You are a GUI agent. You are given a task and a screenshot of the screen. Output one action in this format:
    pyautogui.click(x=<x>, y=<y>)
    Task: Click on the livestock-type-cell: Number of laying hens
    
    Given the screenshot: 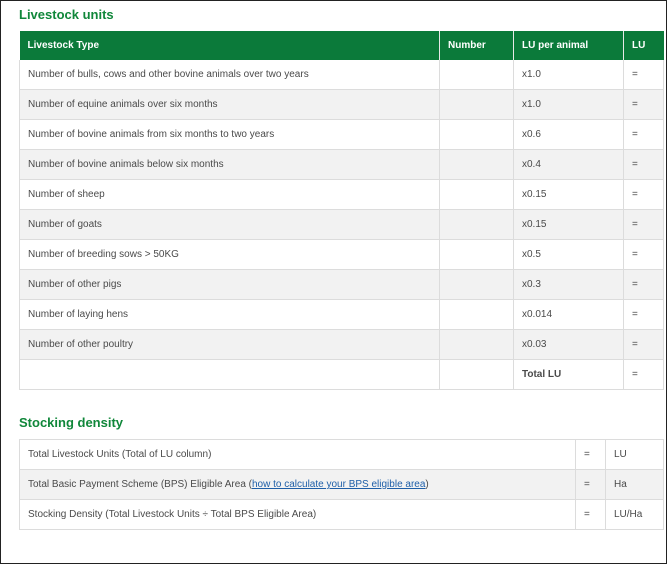 What is the action you would take?
    pyautogui.click(x=229, y=314)
    